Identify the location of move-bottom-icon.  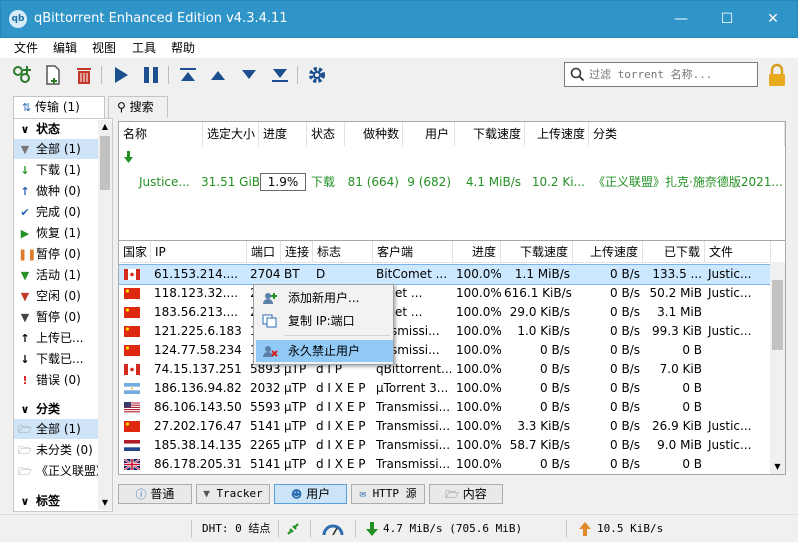
(280, 75).